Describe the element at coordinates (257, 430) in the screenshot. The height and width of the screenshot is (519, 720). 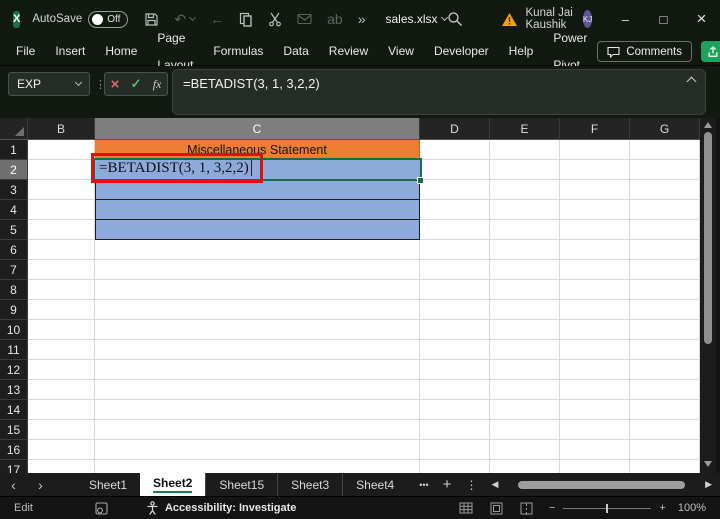
I see `cell-C15` at that location.